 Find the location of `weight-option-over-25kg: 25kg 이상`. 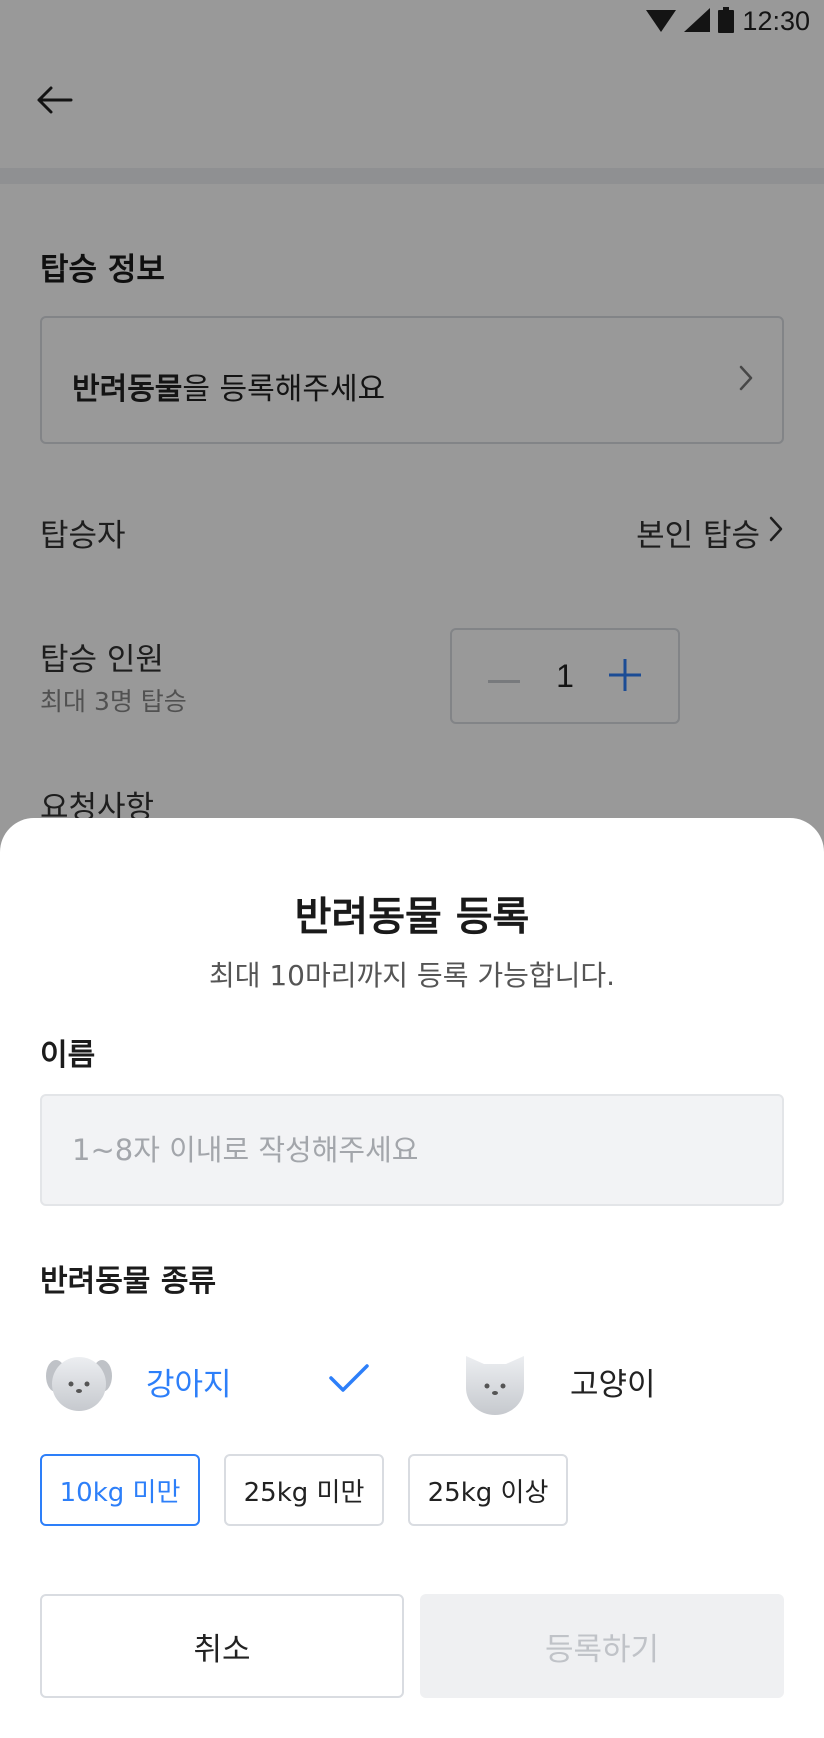

weight-option-over-25kg: 25kg 이상 is located at coordinates (488, 1490).